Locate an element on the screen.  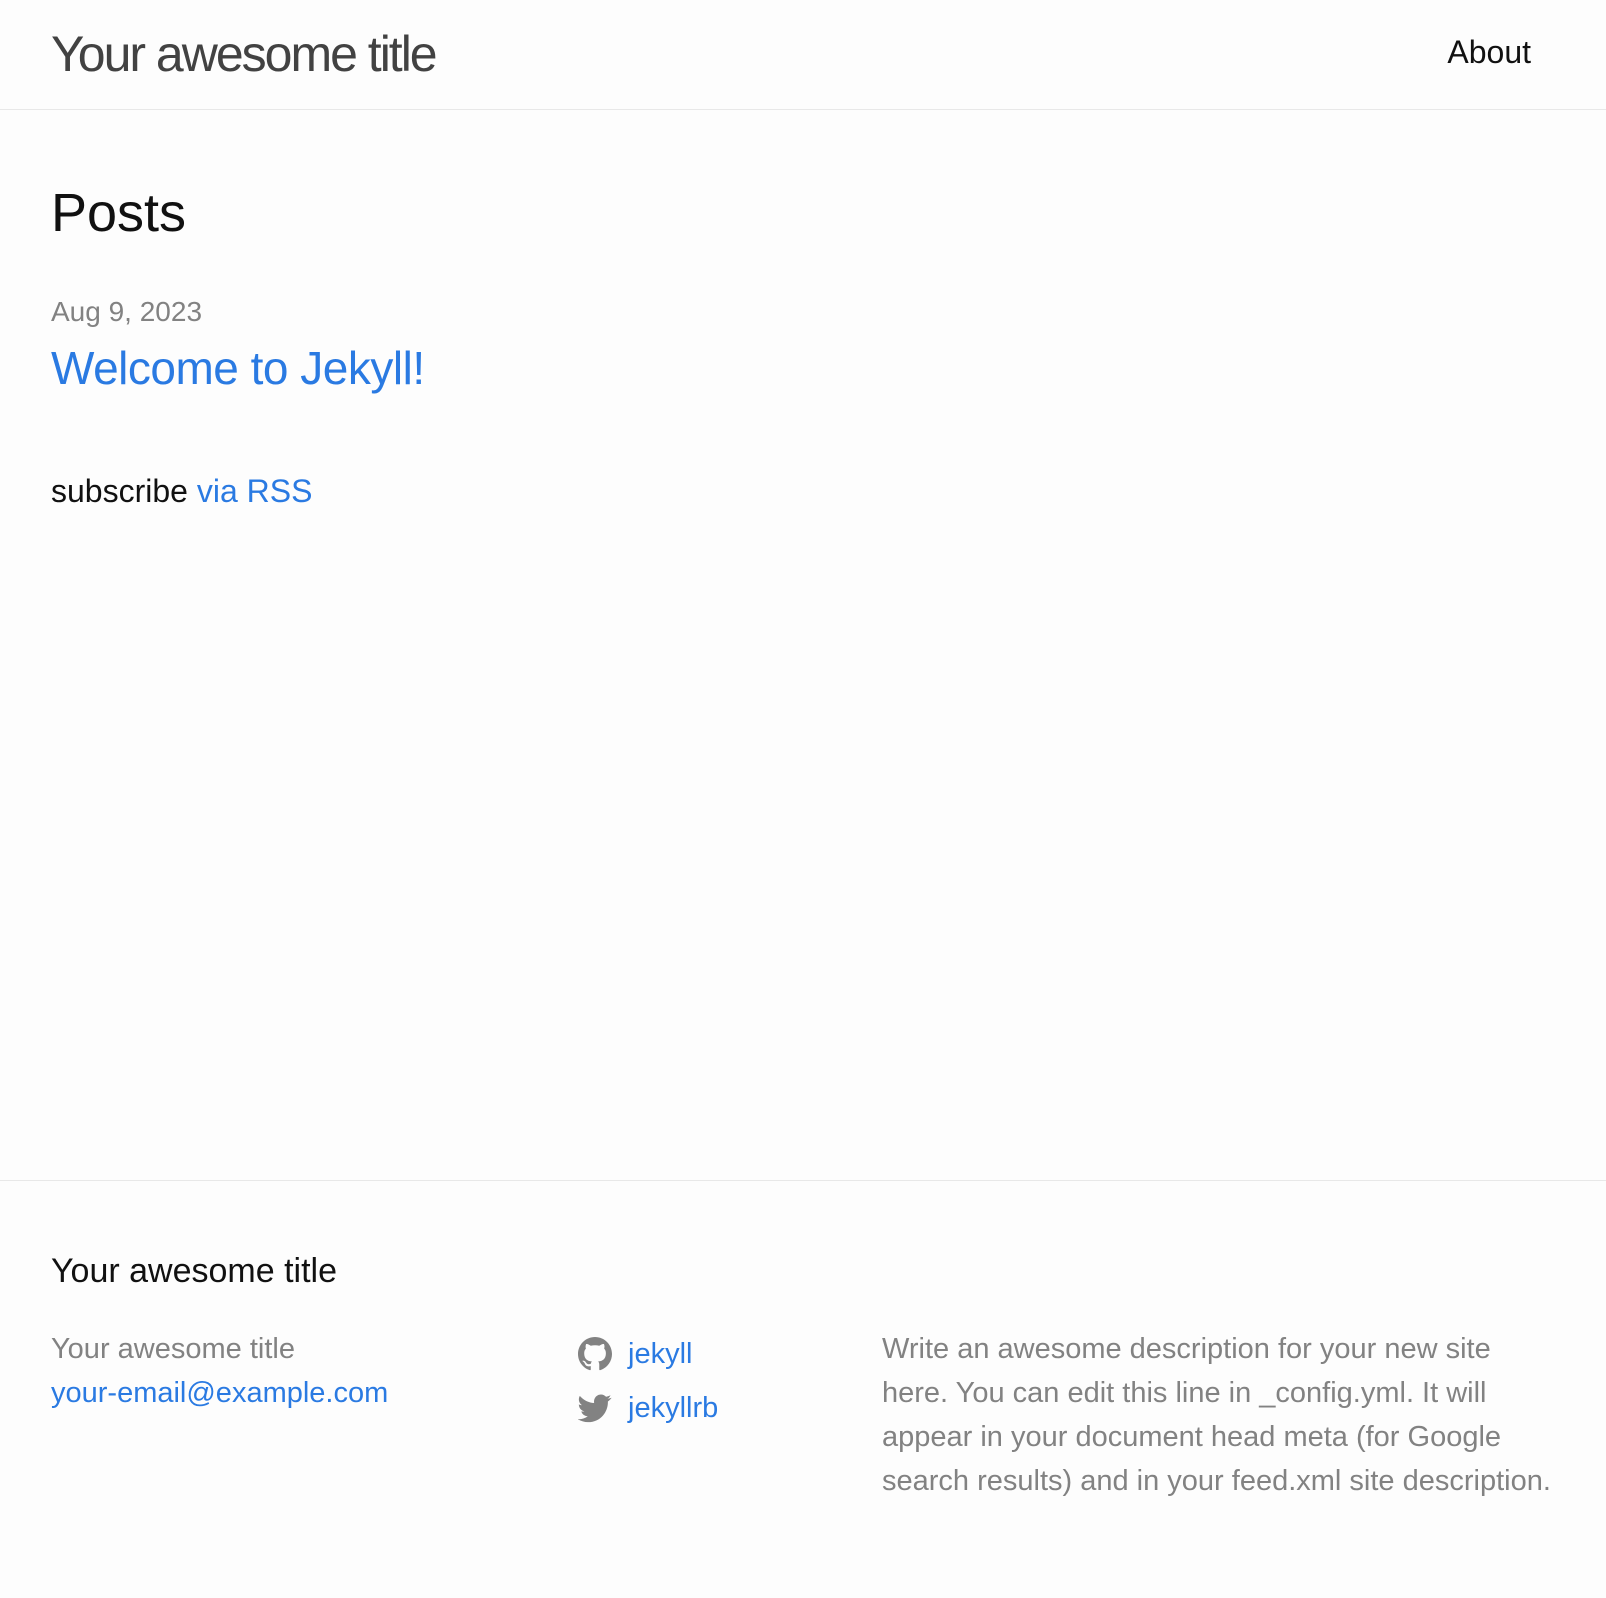
github-icon is located at coordinates (595, 1354).